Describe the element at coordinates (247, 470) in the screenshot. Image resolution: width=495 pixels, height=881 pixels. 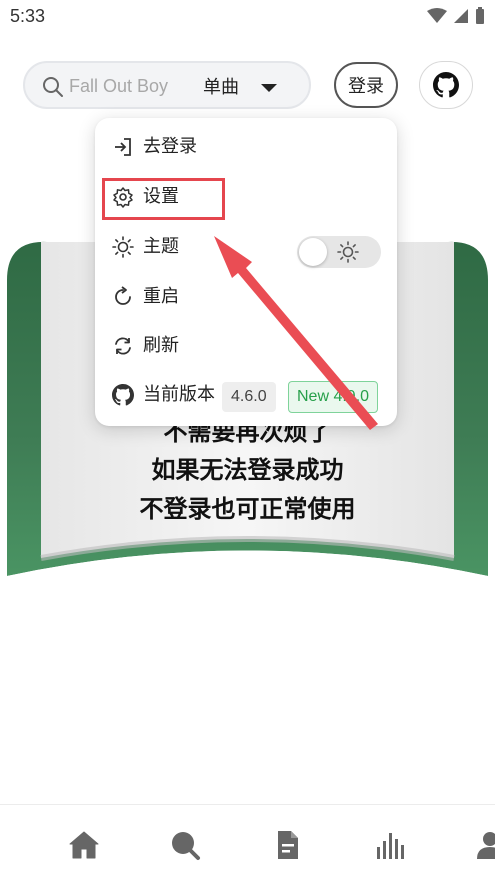
I see `banner-text-line-2: 如果无法登录成功` at that location.